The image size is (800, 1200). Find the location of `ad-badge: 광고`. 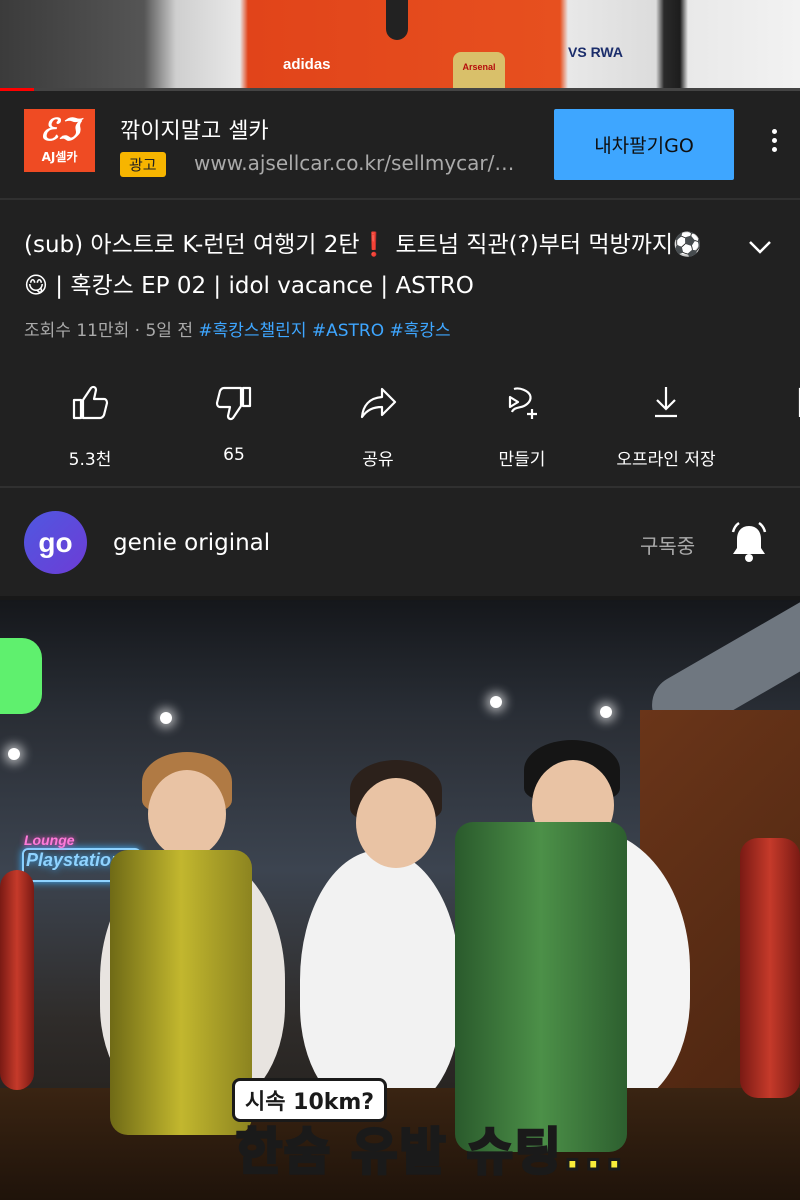

ad-badge: 광고 is located at coordinates (143, 164).